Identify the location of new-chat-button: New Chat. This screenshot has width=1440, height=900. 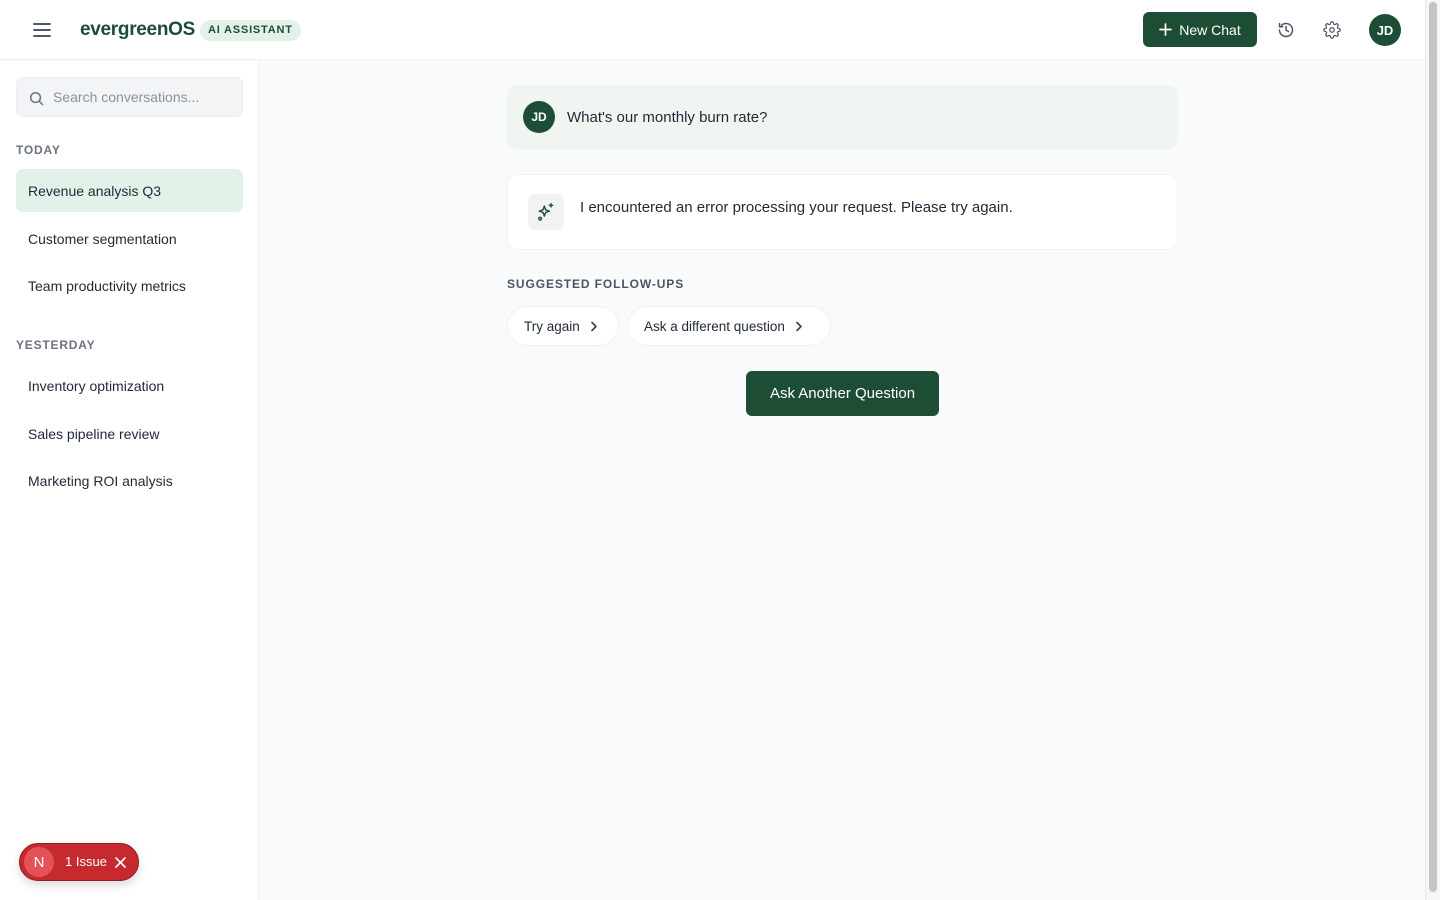
(1200, 29).